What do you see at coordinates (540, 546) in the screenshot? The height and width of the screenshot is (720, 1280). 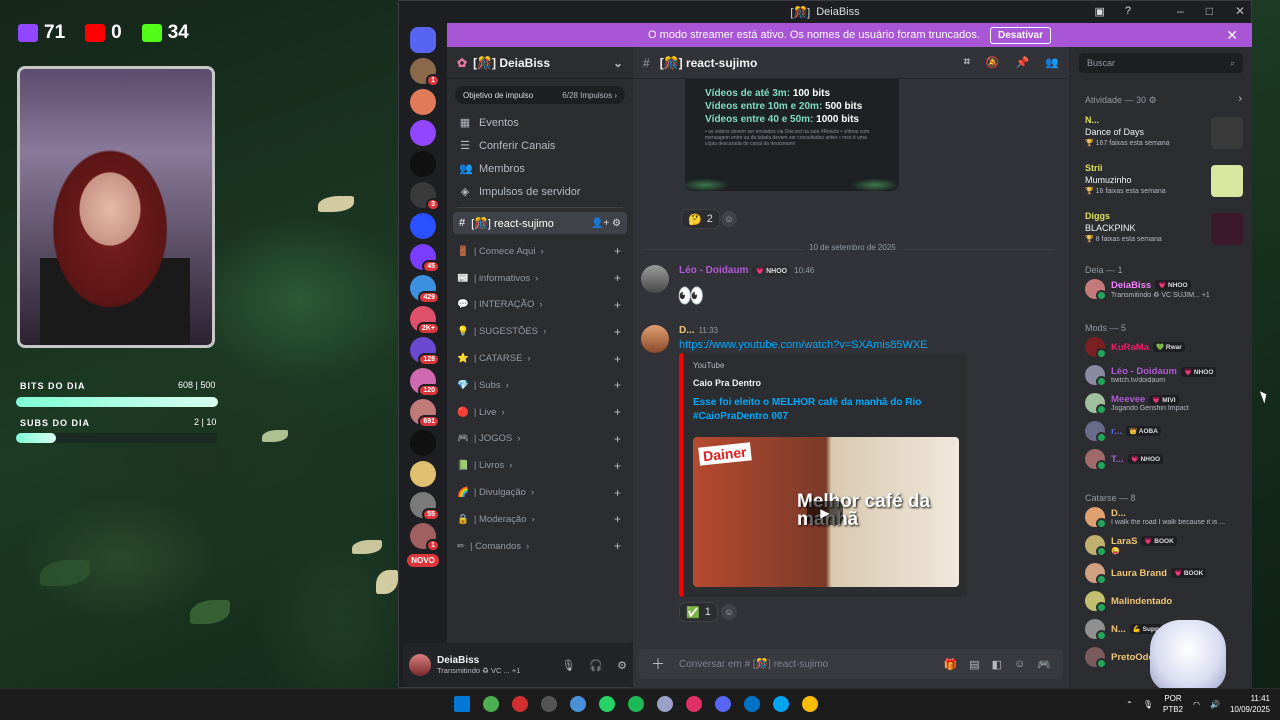 I see `category-11: ✏ | Comandos › +` at bounding box center [540, 546].